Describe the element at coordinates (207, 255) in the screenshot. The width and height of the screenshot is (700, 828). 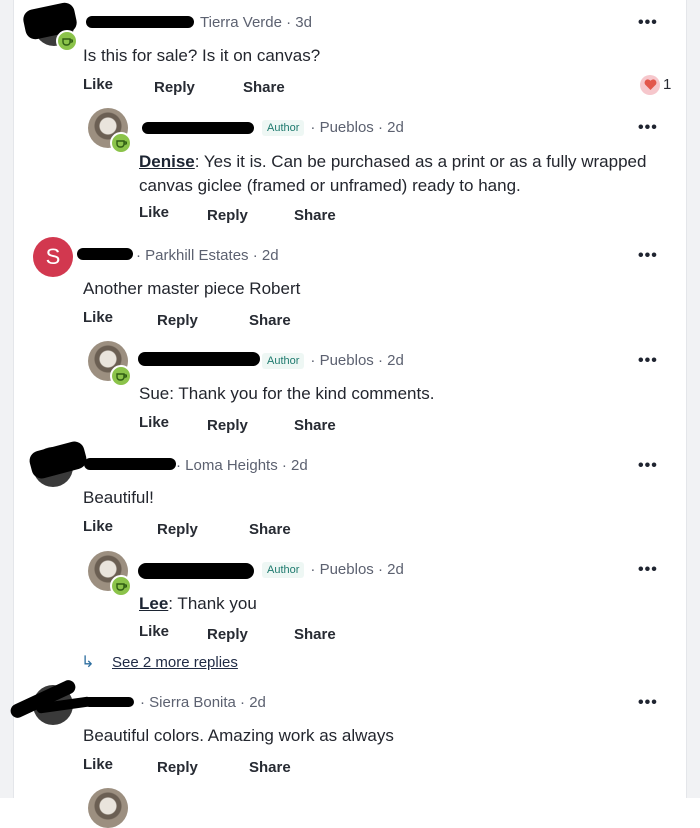
I see `comment-meta: · Parkhill Estates · 2d` at that location.